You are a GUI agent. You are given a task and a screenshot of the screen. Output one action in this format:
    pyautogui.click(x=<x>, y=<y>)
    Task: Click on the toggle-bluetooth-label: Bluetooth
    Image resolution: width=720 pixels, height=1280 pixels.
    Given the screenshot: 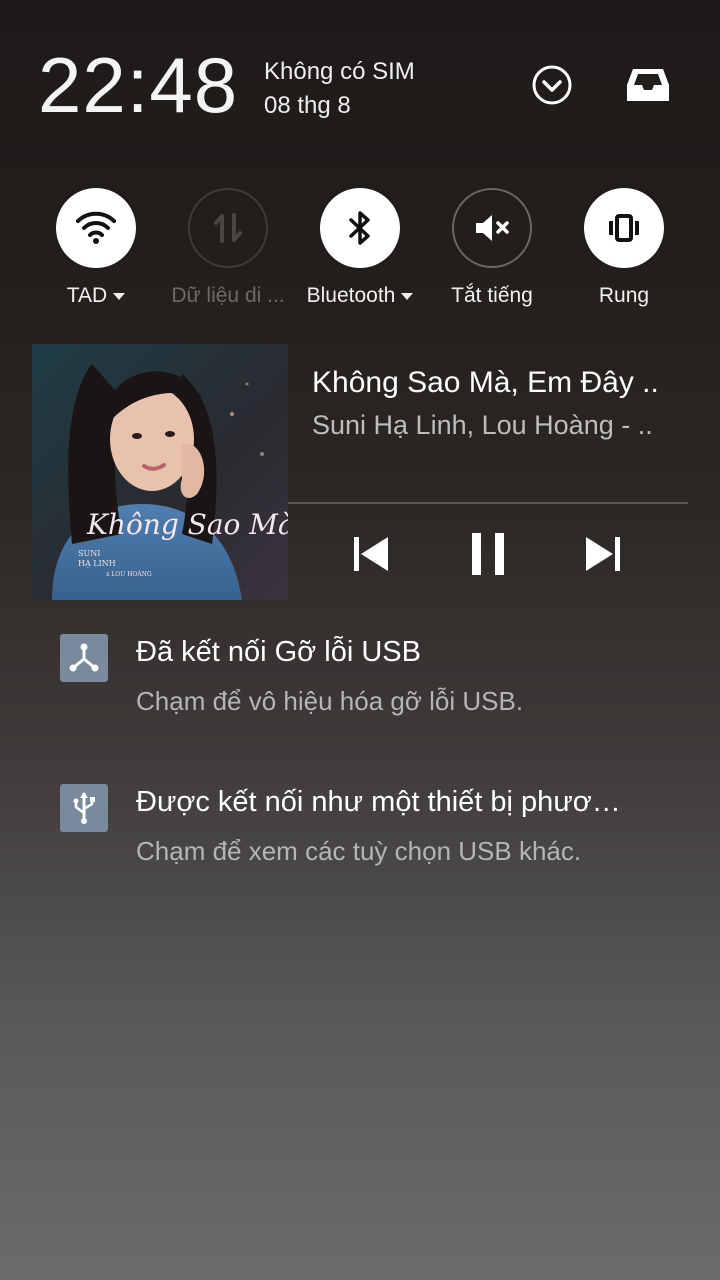 What is the action you would take?
    pyautogui.click(x=351, y=295)
    